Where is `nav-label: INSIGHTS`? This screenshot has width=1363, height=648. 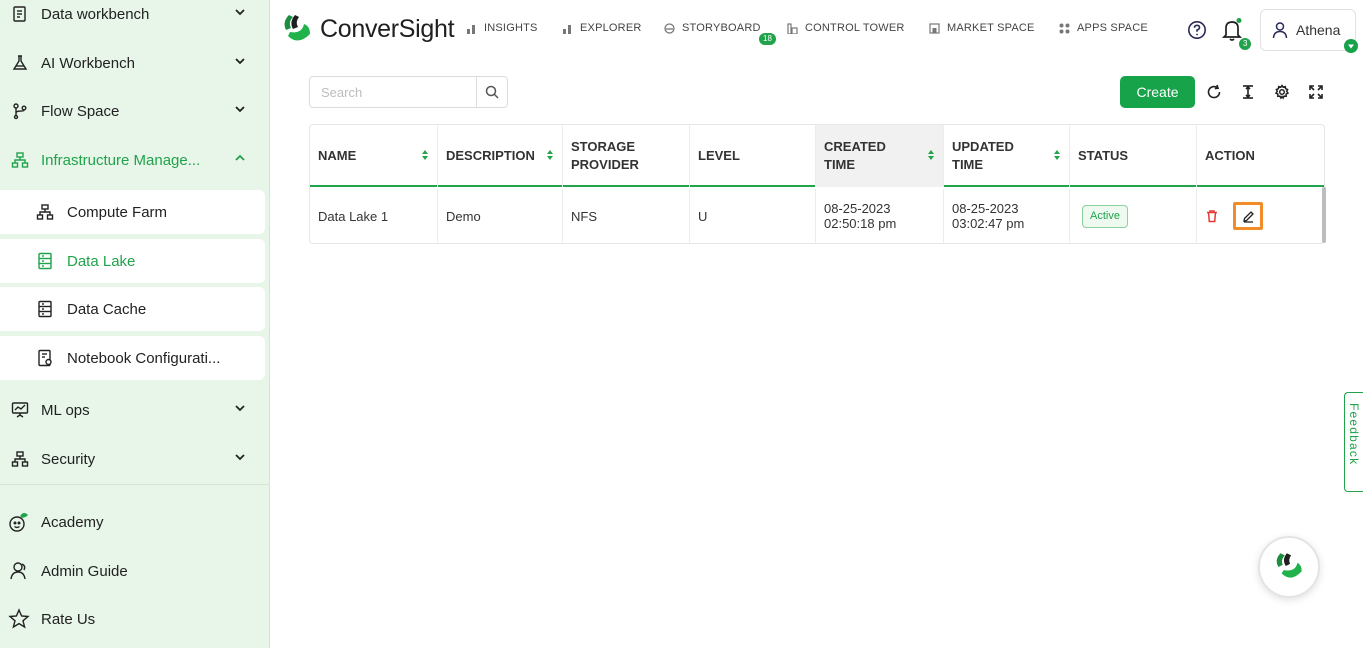
nav-label: INSIGHTS is located at coordinates (511, 28).